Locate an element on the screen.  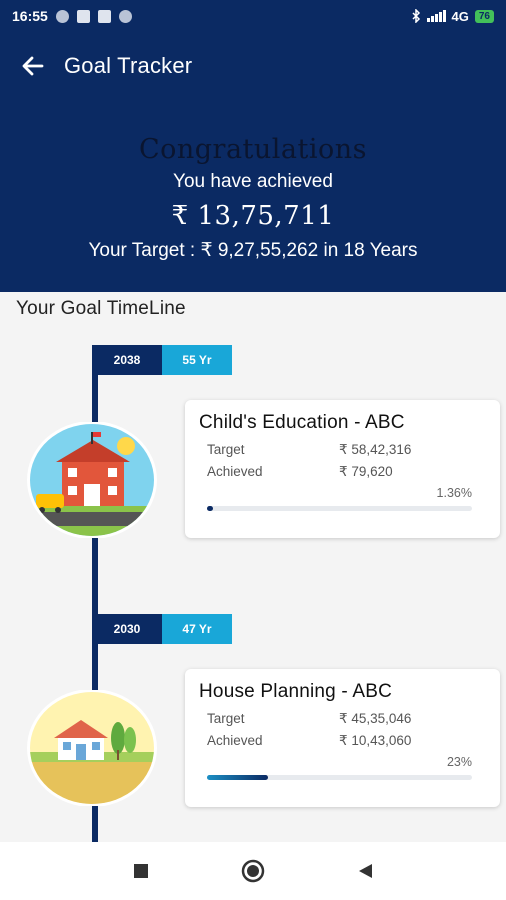
goal-year: 2030 is located at coordinates (127, 629).